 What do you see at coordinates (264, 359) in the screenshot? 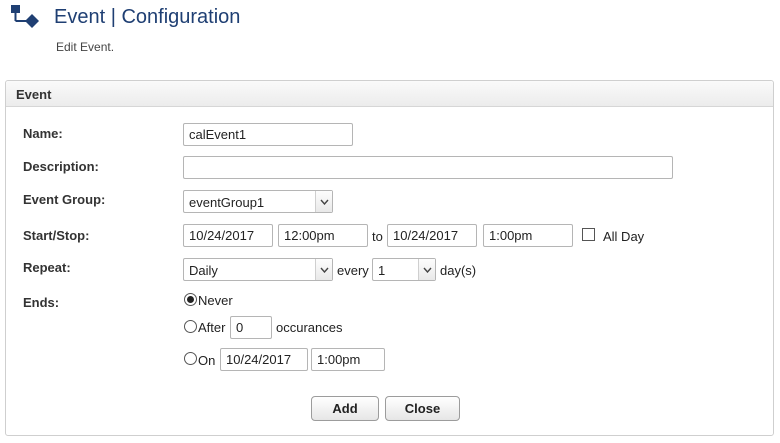
I see `ends-on-date-input` at bounding box center [264, 359].